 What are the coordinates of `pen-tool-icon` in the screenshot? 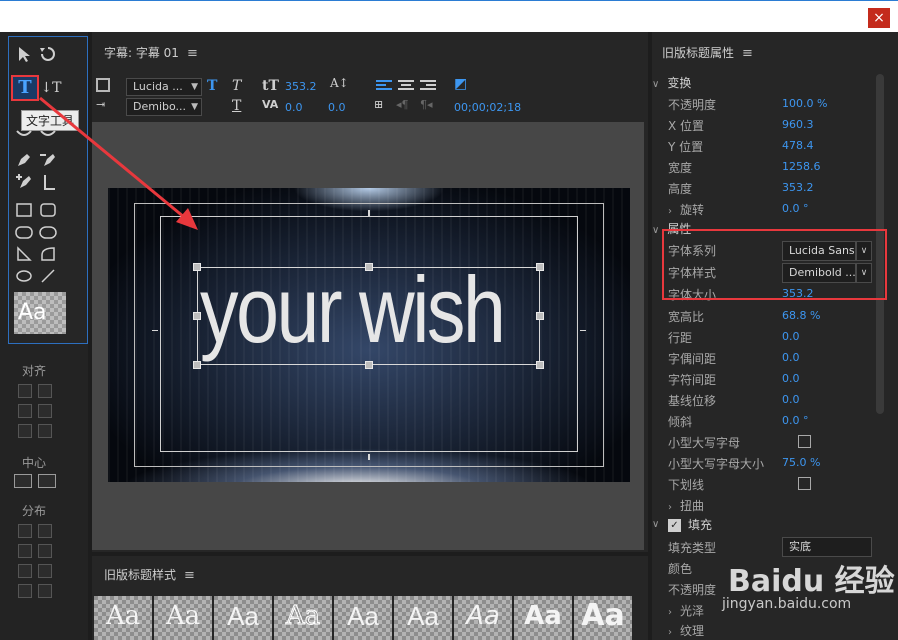 It's located at (24, 160).